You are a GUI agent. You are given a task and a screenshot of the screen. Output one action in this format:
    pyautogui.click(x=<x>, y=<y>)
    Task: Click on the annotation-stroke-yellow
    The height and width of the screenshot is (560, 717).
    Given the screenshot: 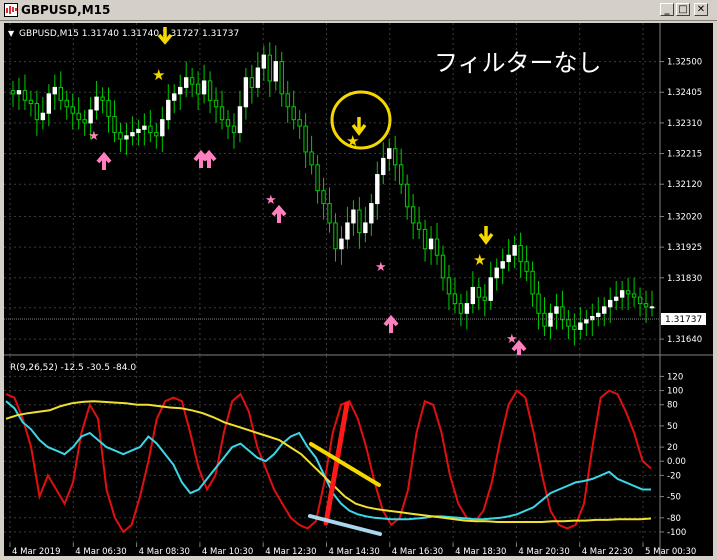 What is the action you would take?
    pyautogui.click(x=345, y=464)
    